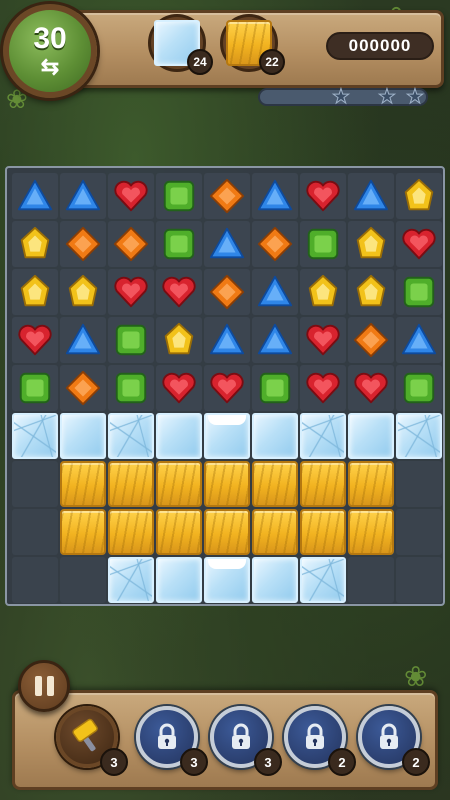 This screenshot has width=450, height=800. I want to click on red-heart-gem-icon, so click(179, 292).